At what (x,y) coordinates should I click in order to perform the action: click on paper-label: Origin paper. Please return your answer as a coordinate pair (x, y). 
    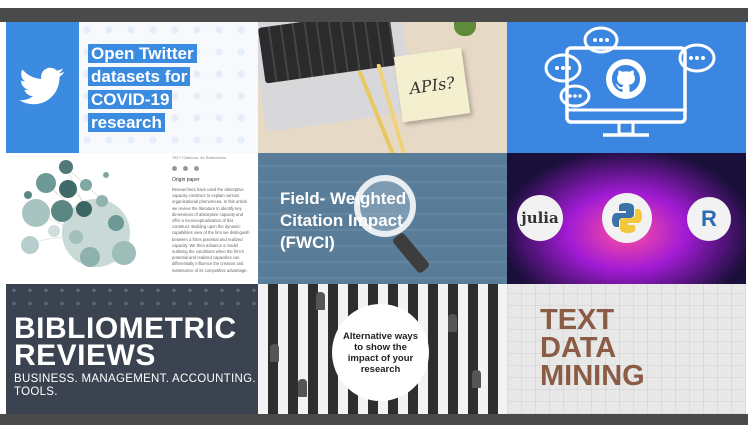
    Looking at the image, I should click on (186, 180).